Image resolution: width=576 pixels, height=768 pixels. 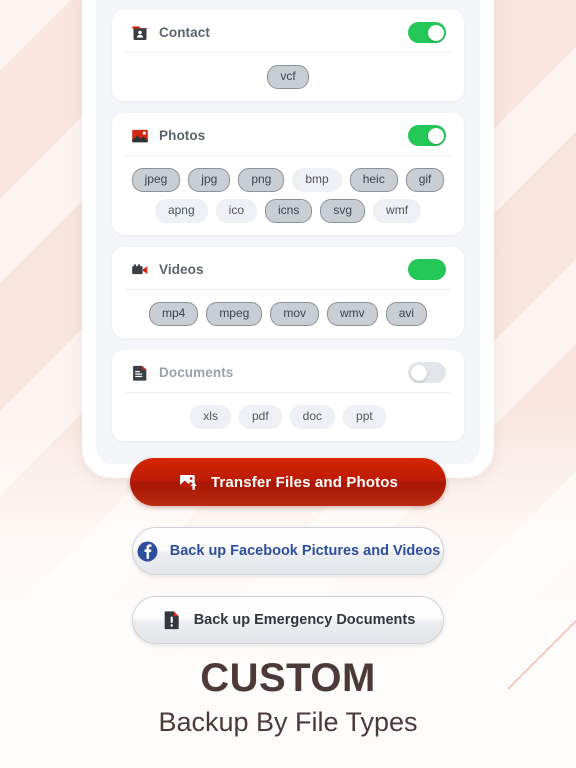 I want to click on file-type-chip-mp4: mp4, so click(x=173, y=314).